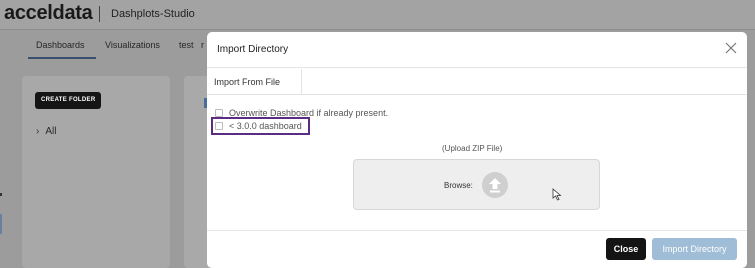 The image size is (755, 268). What do you see at coordinates (202, 45) in the screenshot?
I see `tab-truncated: r` at bounding box center [202, 45].